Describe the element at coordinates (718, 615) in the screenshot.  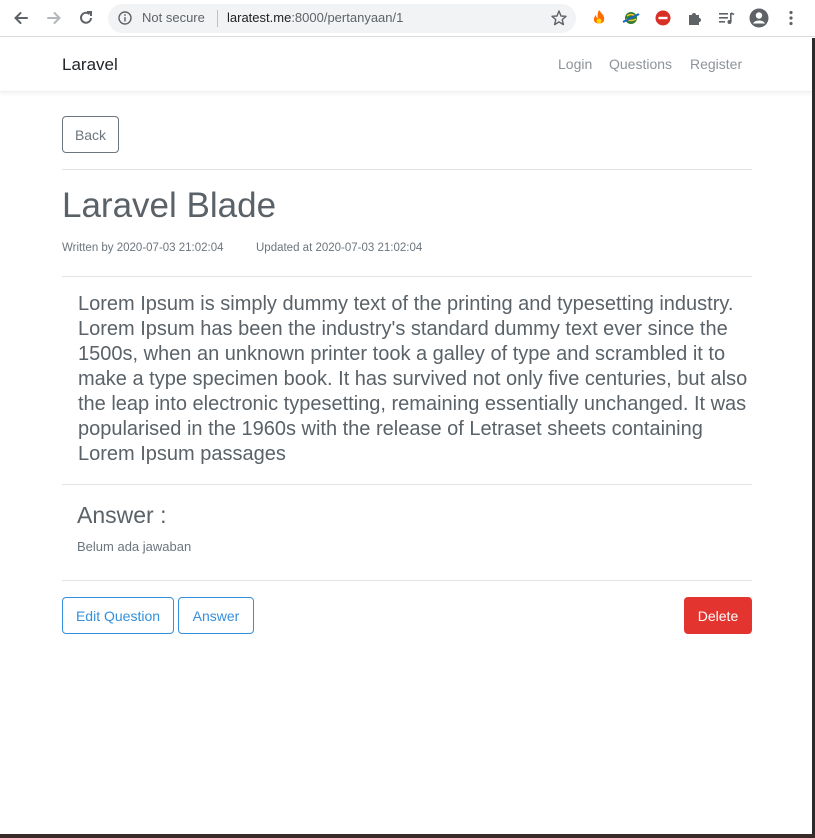
I see `delete-button: Delete` at that location.